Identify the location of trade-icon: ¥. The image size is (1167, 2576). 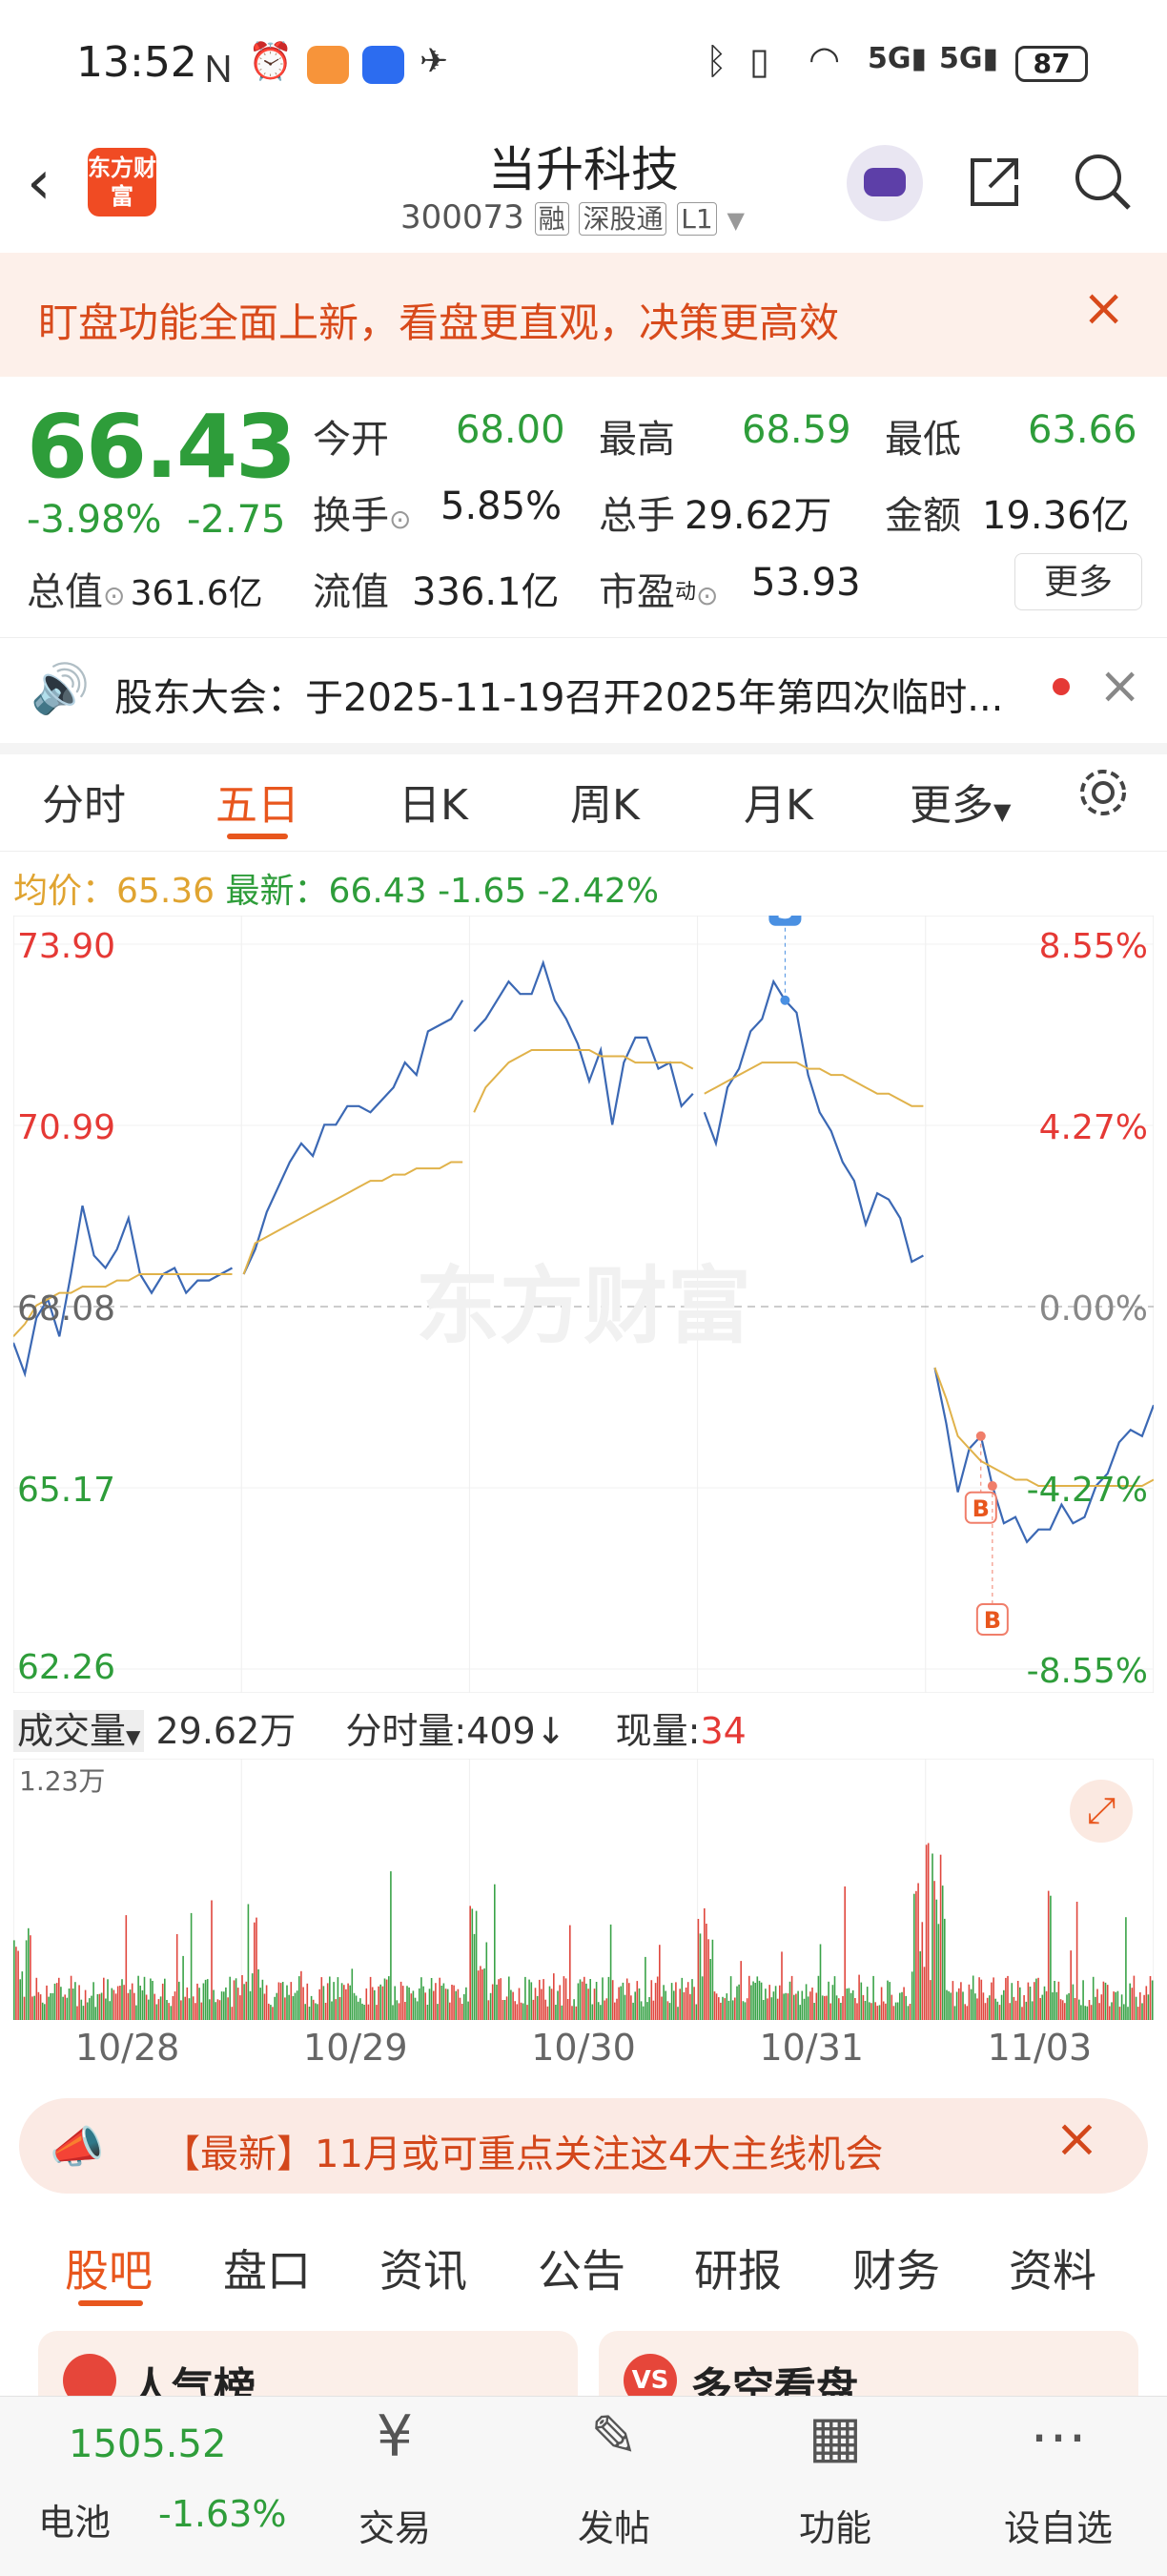
(394, 2436).